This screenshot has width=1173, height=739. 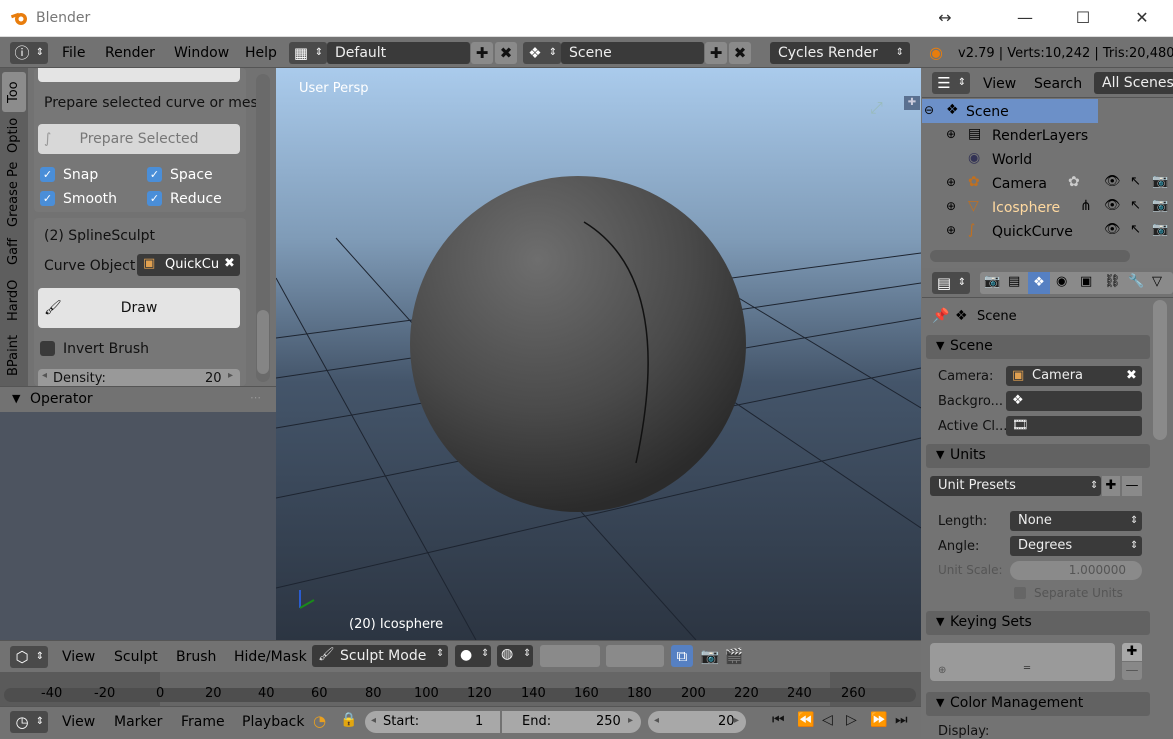 I want to click on keying-sets-panel-header: ▼ Keying Sets, so click(x=1038, y=623).